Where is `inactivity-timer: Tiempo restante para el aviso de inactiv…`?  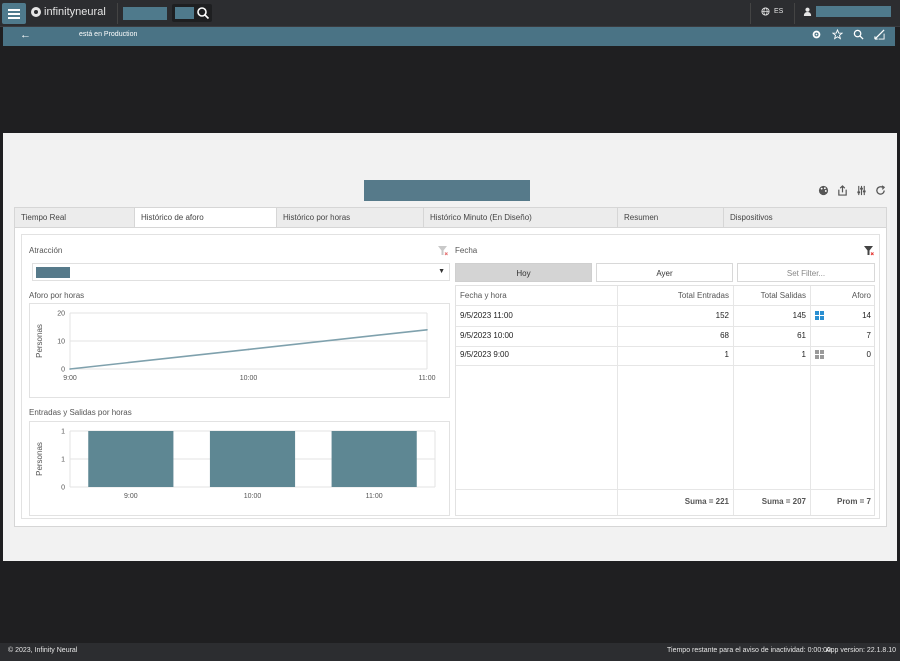
inactivity-timer: Tiempo restante para el aviso de inactiv… is located at coordinates (749, 650).